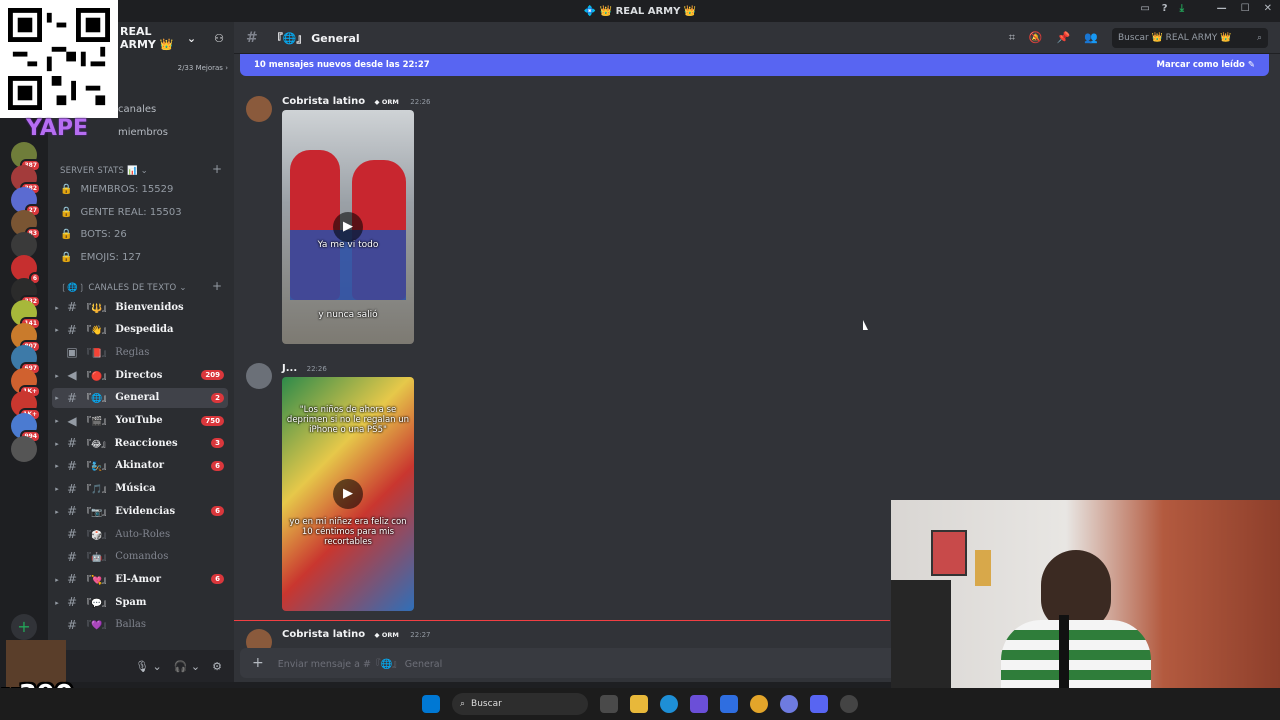  Describe the element at coordinates (97, 512) in the screenshot. I see `channel-emoji: 『📷』` at that location.